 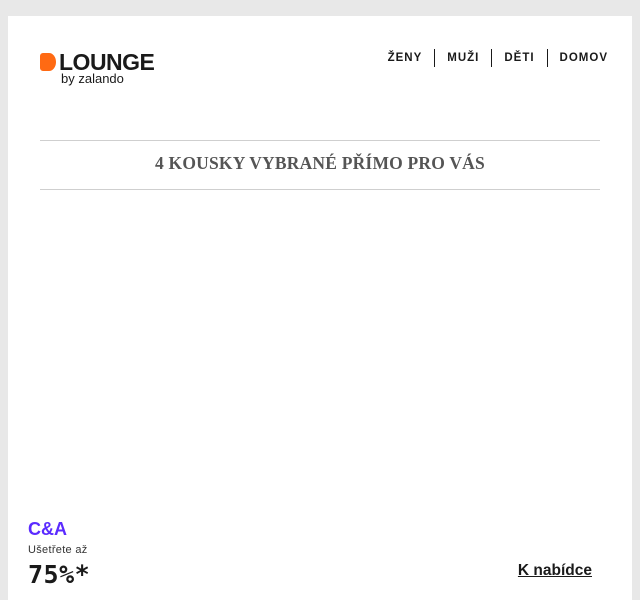 I want to click on nav-item-deti: DĚTI, so click(x=518, y=58).